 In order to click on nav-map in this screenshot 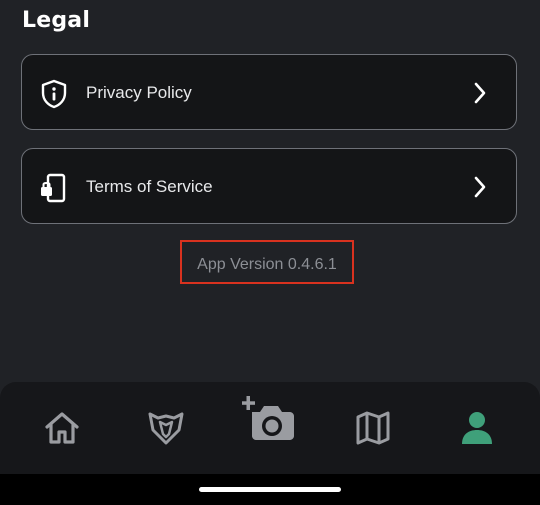, I will do `click(373, 428)`.